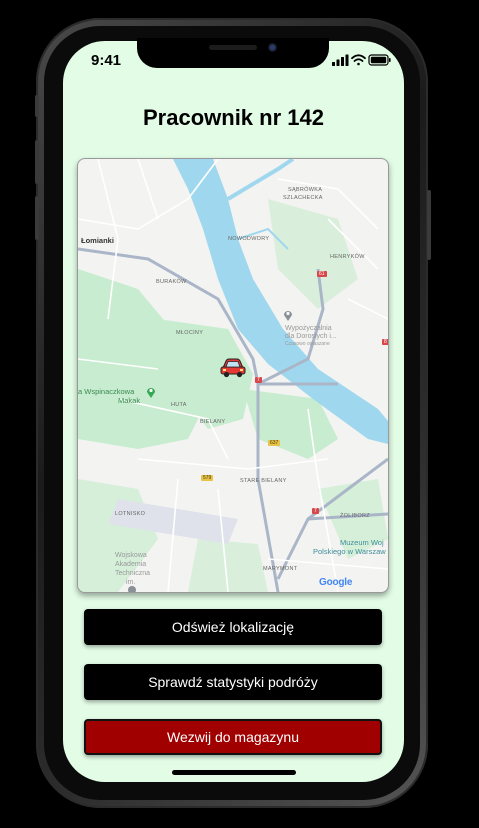 Image resolution: width=479 pixels, height=828 pixels. What do you see at coordinates (132, 589) in the screenshot?
I see `map-poi-icon` at bounding box center [132, 589].